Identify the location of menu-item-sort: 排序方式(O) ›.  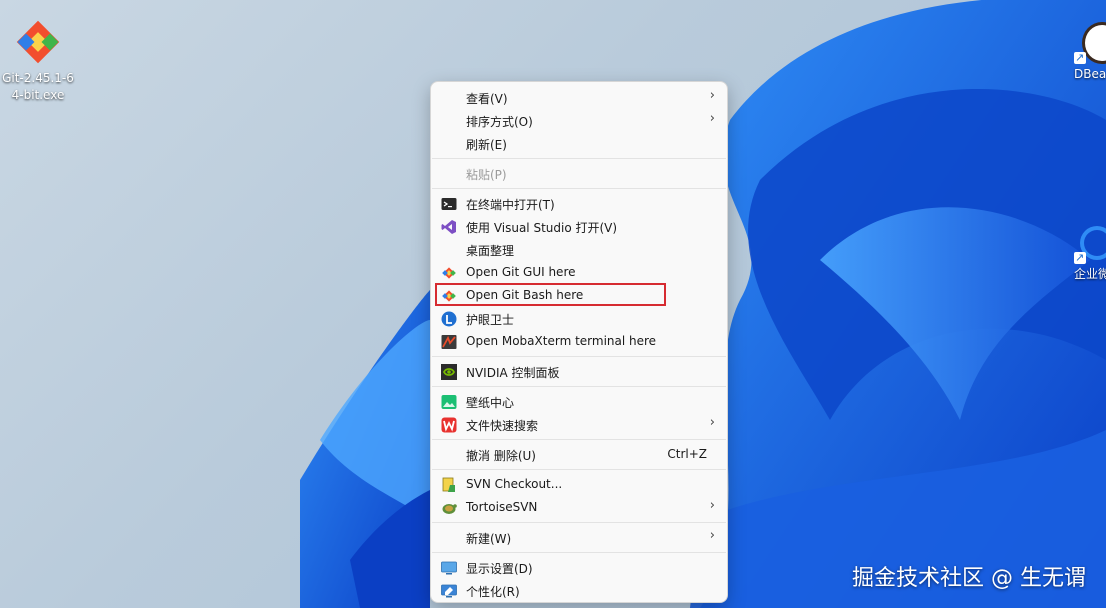
(579, 120).